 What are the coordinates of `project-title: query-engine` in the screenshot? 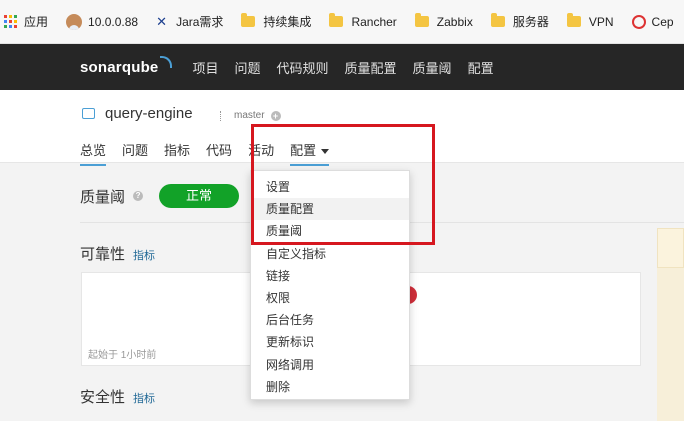 It's located at (137, 113).